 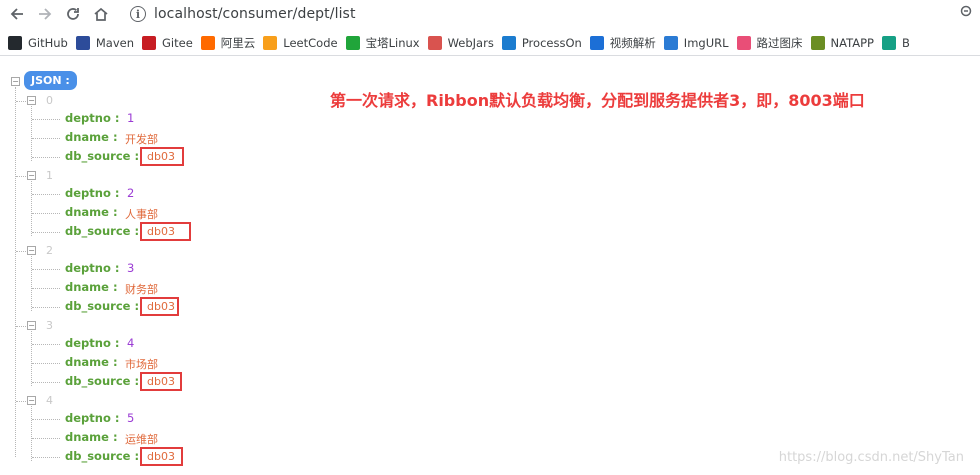 I want to click on aliyun-icon, so click(x=207, y=42).